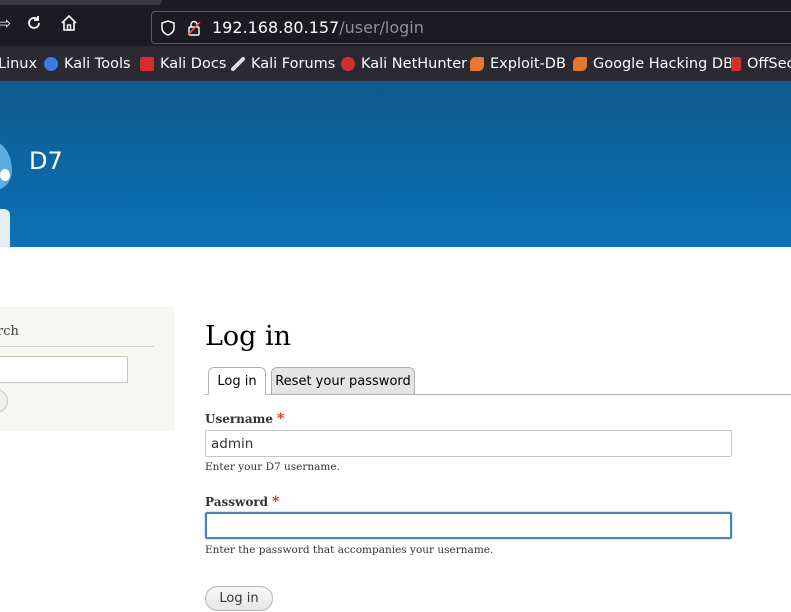  What do you see at coordinates (69, 24) in the screenshot?
I see `home-icon` at bounding box center [69, 24].